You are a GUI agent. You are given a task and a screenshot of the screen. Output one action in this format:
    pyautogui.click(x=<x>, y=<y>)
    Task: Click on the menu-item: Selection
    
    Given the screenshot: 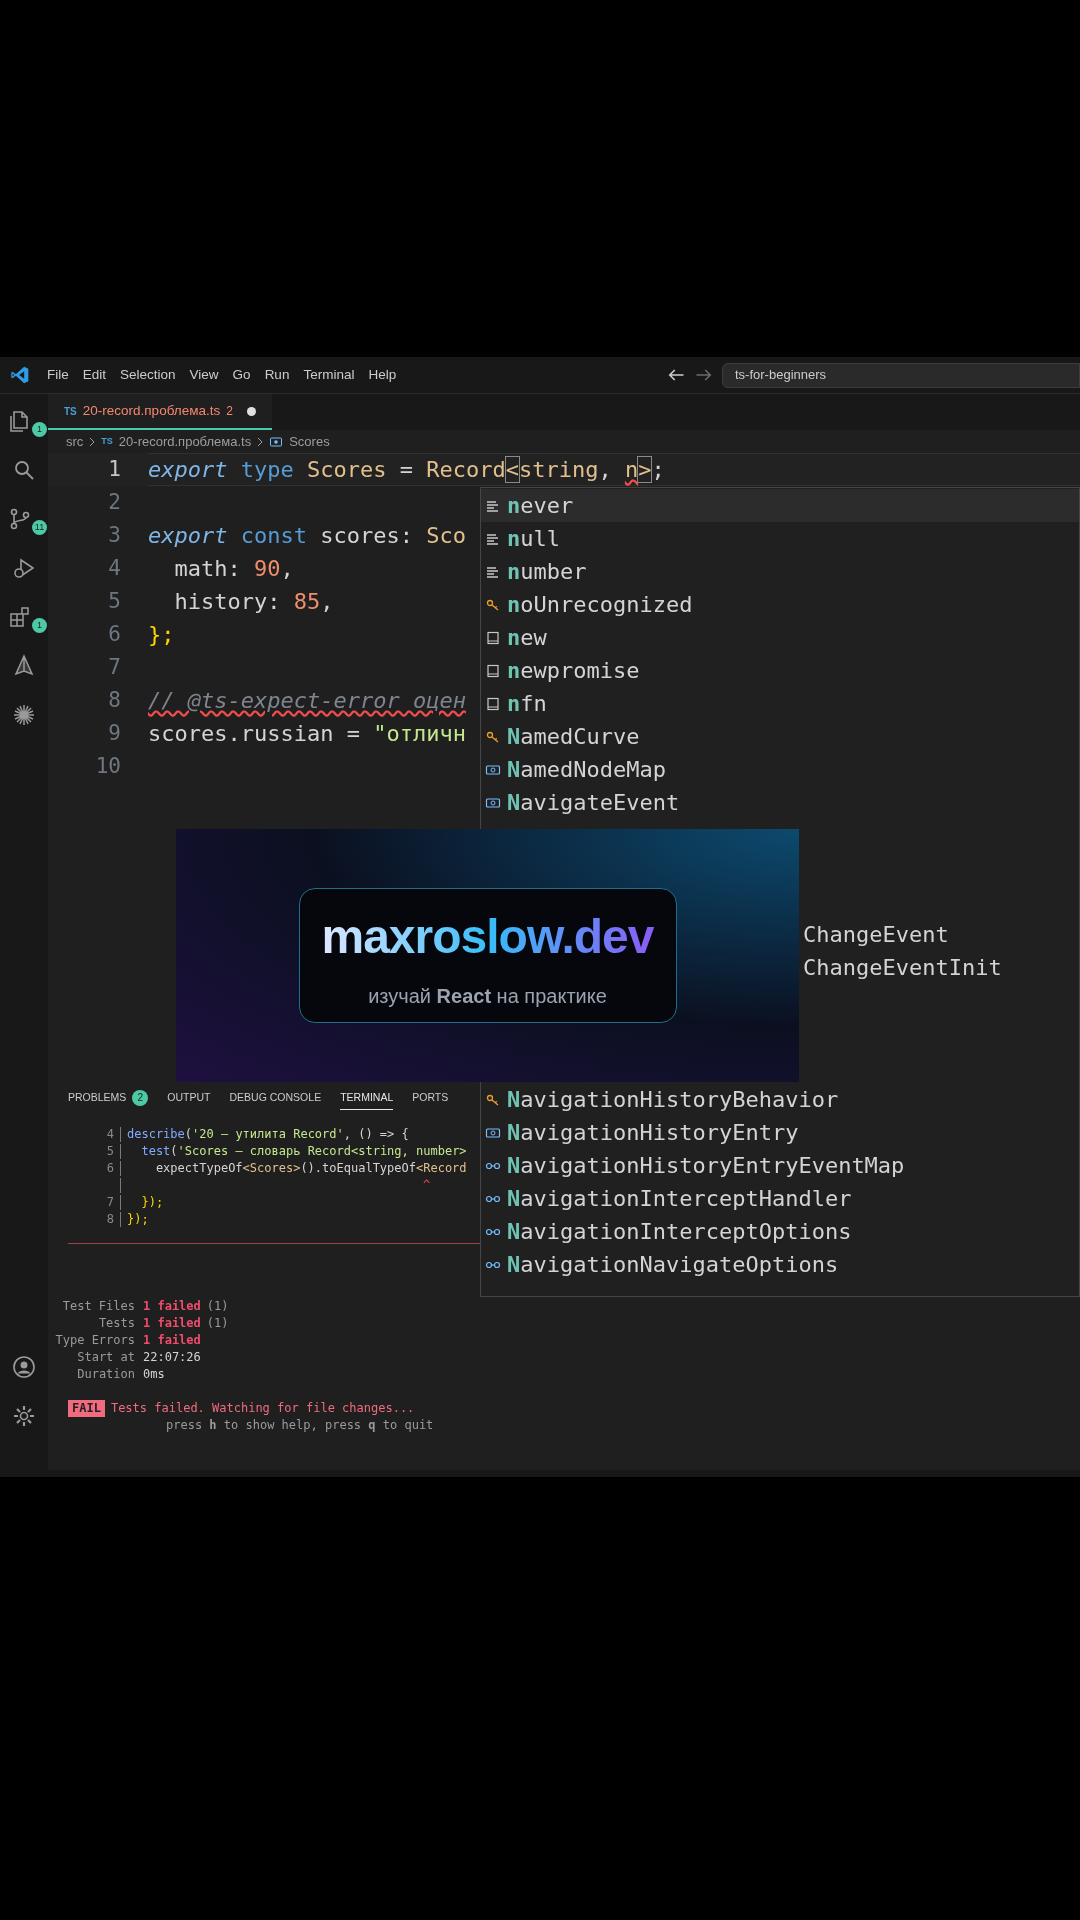 What is the action you would take?
    pyautogui.click(x=148, y=375)
    